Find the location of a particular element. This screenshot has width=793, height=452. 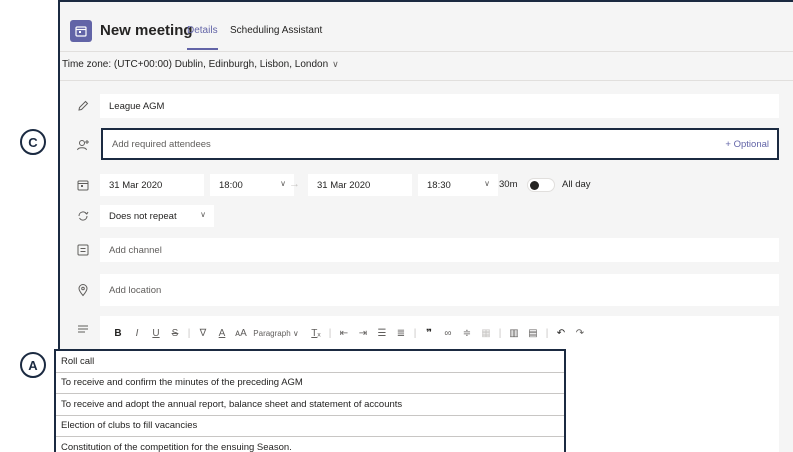

active-tab-indicator is located at coordinates (202, 49).